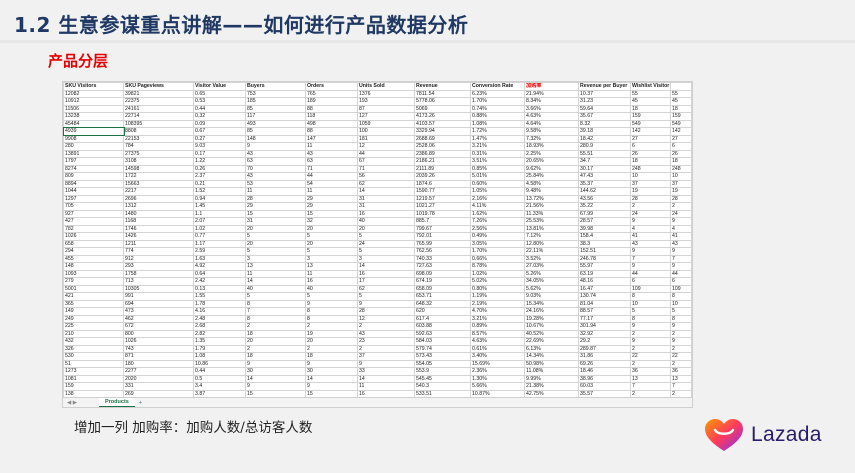  What do you see at coordinates (497, 363) in the screenshot?
I see `table-cell: 15.69%` at bounding box center [497, 363].